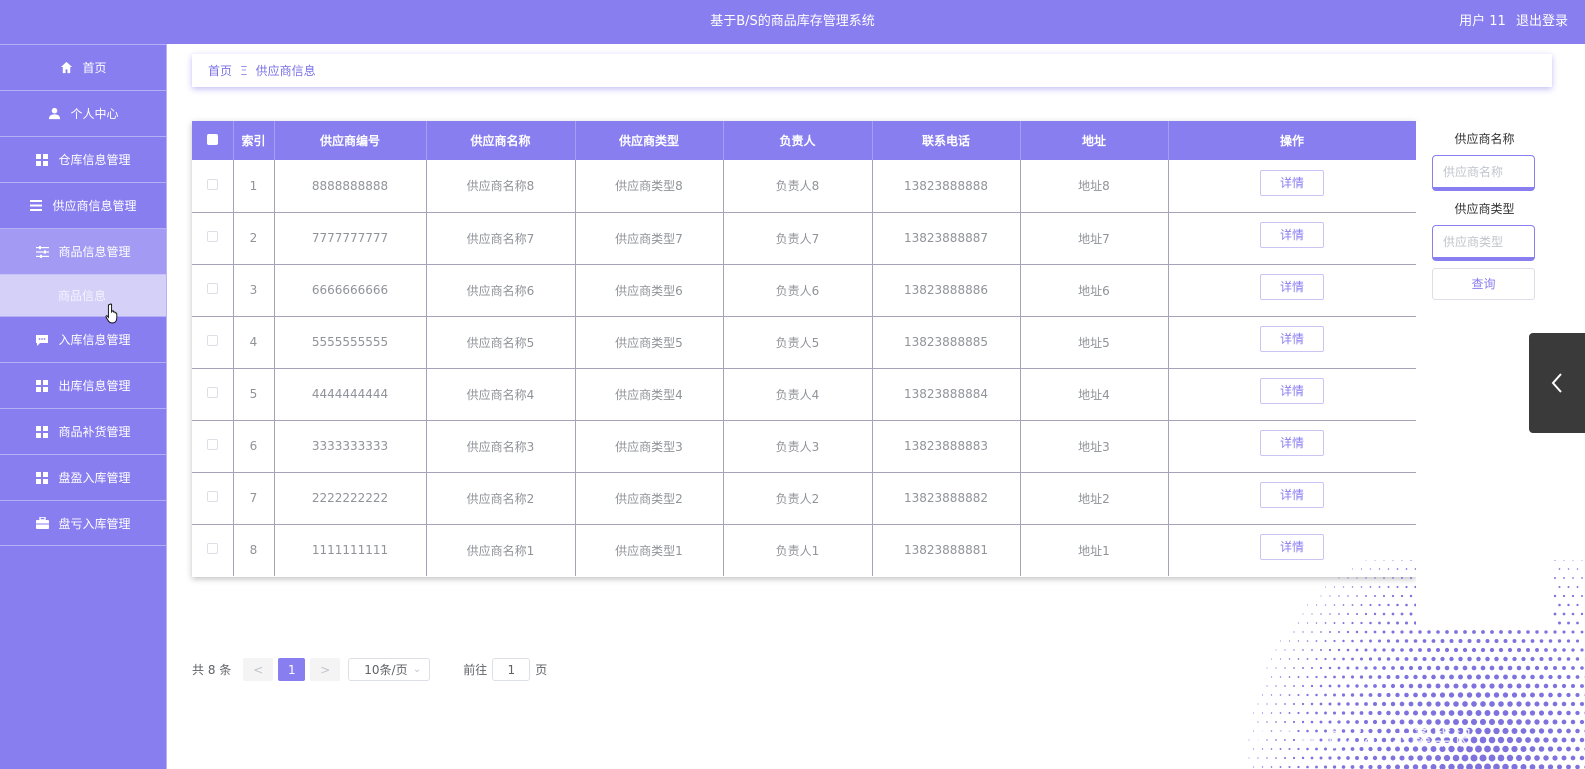 This screenshot has width=1585, height=769. Describe the element at coordinates (83, 477) in the screenshot. I see `sidebar-item-surplus: 盘盈入库管理` at that location.